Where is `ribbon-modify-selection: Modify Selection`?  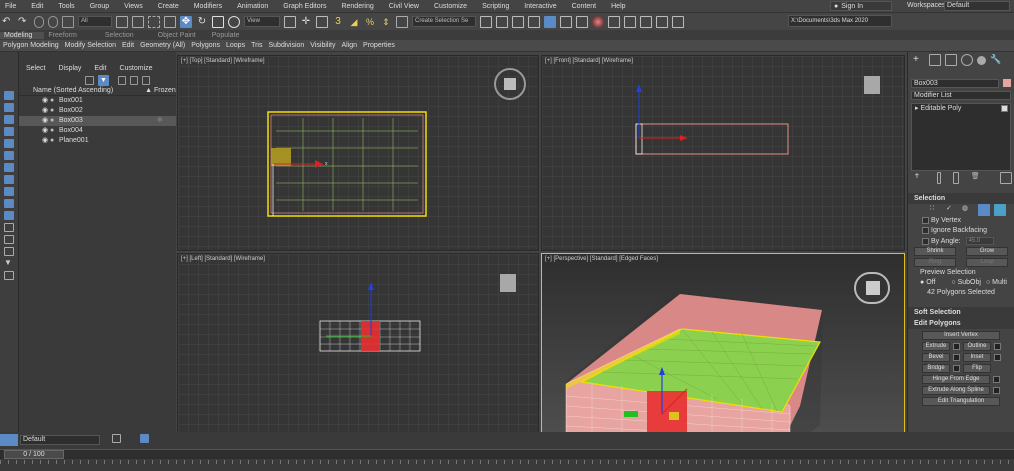
ribbon-modify-selection: Modify Selection is located at coordinates (90, 45).